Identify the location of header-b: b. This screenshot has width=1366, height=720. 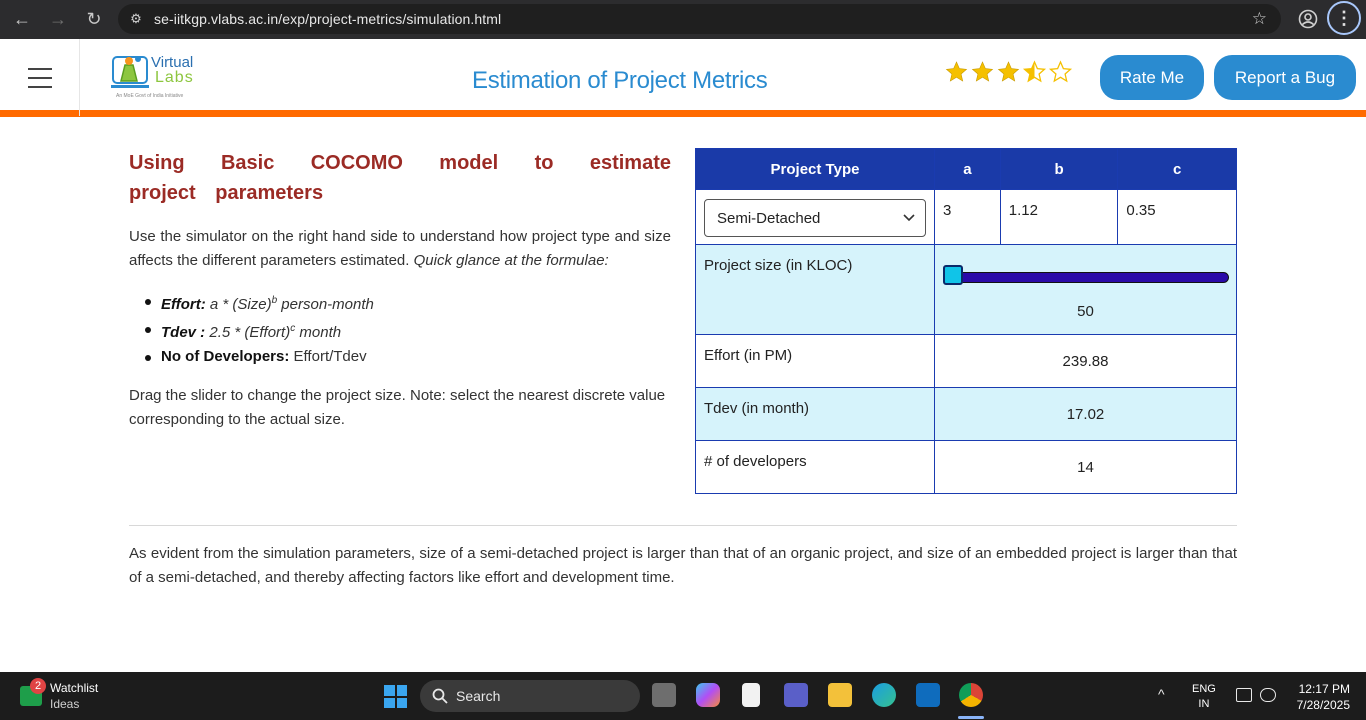
(1059, 169).